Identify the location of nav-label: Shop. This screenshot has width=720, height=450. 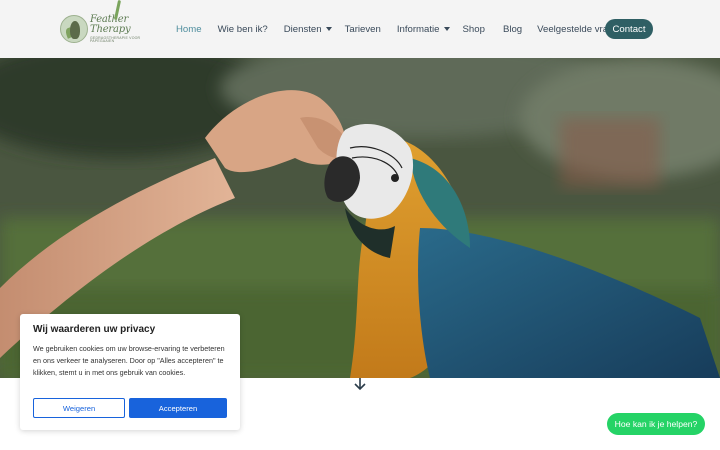
(473, 29).